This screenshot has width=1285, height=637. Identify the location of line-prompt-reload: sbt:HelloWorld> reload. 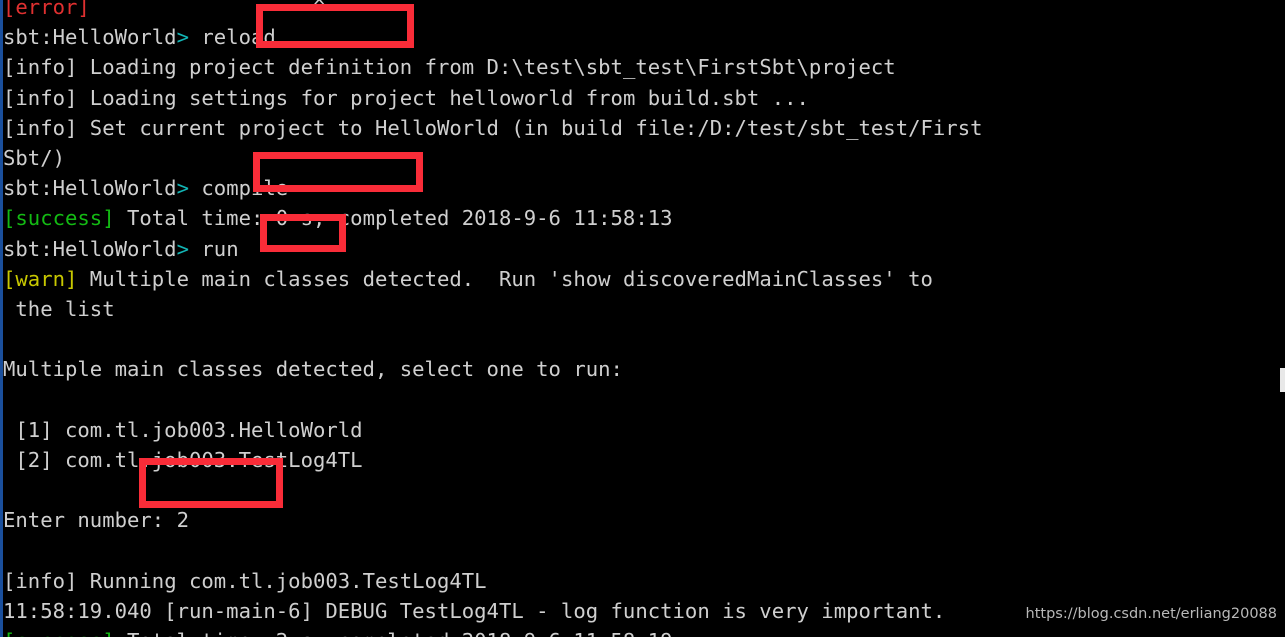
(644, 37).